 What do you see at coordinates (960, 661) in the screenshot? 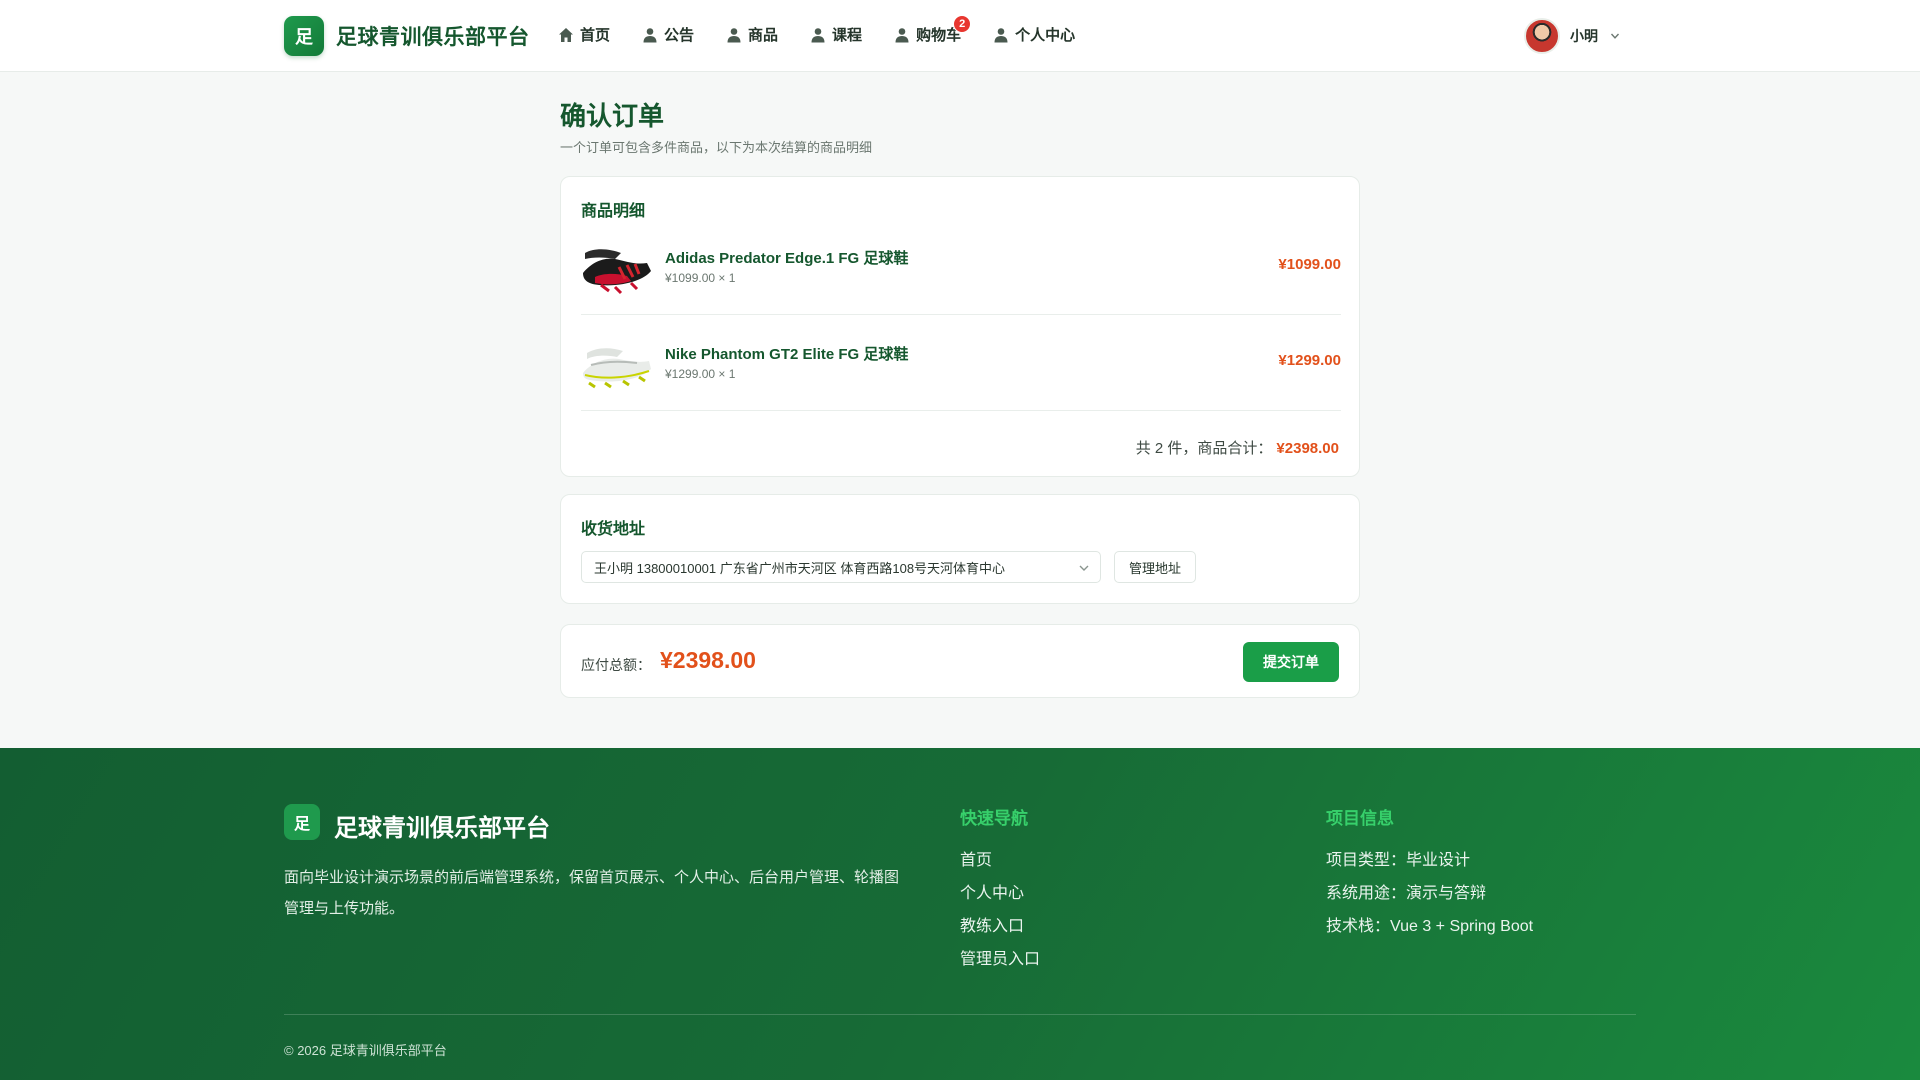
I see `payment-card: 应付总额： ¥2398.00 提交订单` at bounding box center [960, 661].